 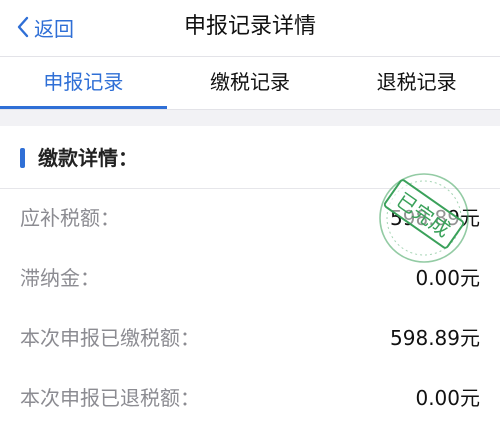 I want to click on detail-row-late-fee: 滞纳金： 0.00元, so click(x=250, y=278).